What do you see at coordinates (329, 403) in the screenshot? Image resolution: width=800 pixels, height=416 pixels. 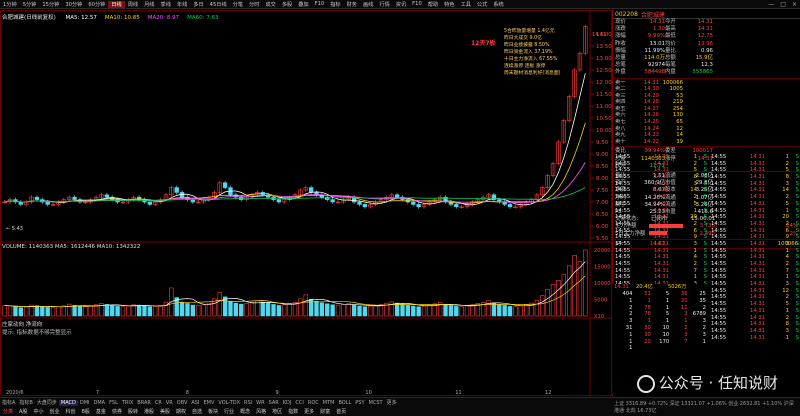 I see `indicator-tab: MTM` at bounding box center [329, 403].